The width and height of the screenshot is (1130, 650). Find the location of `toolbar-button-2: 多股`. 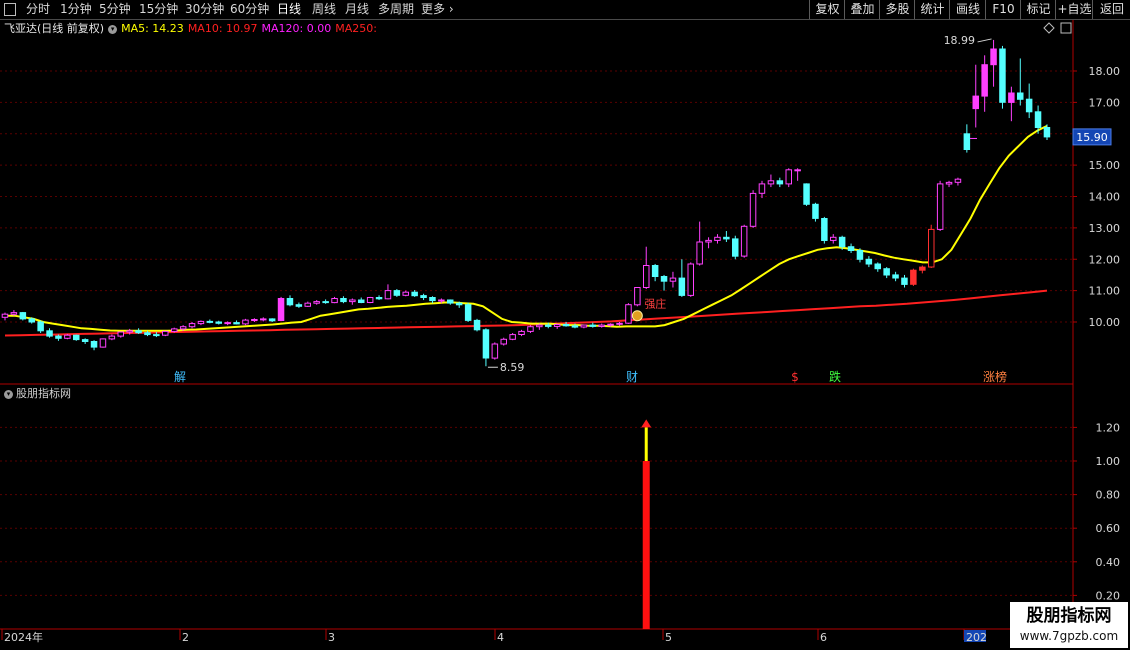

toolbar-button-2: 多股 is located at coordinates (897, 9).